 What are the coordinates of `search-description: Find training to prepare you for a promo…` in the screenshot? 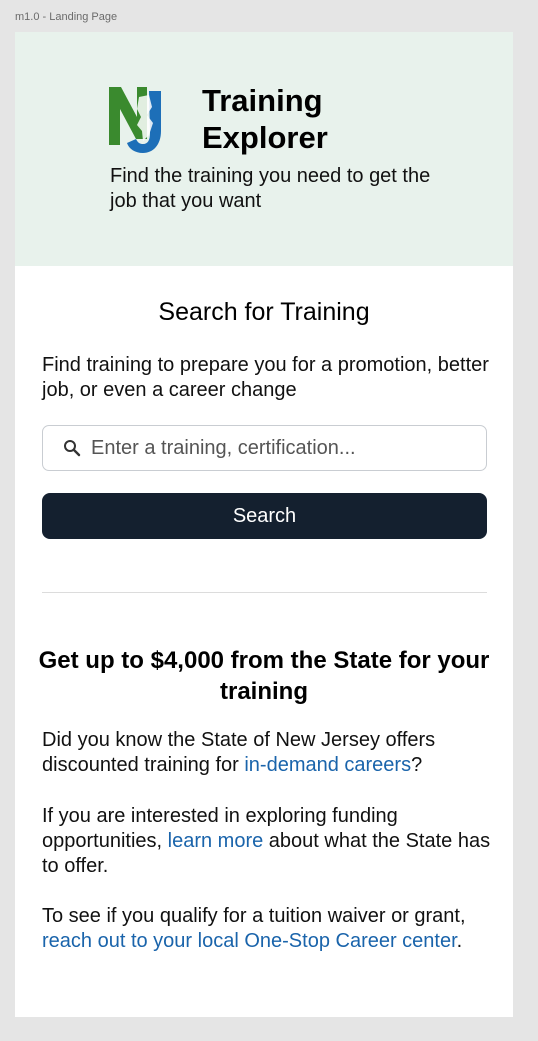 It's located at (265, 377).